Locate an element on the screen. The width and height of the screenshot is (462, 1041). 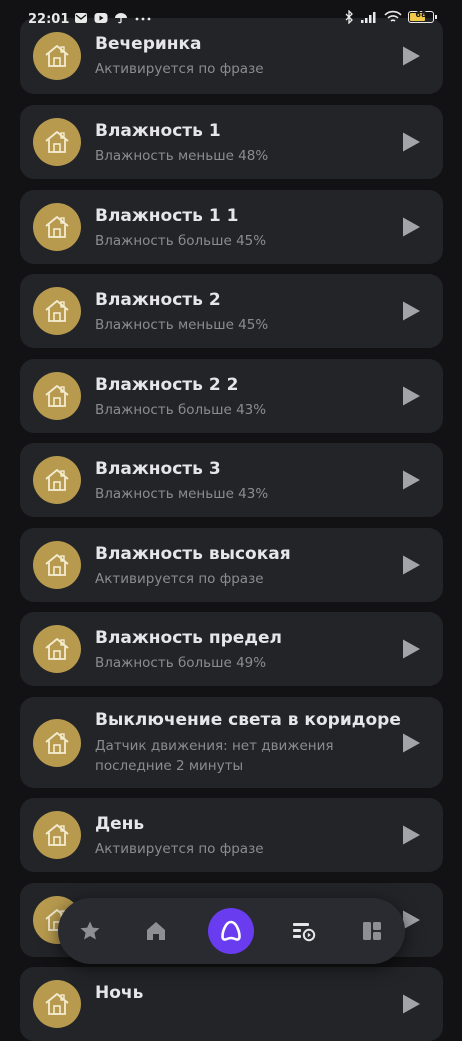
system-icons: 68 is located at coordinates (390, 17).